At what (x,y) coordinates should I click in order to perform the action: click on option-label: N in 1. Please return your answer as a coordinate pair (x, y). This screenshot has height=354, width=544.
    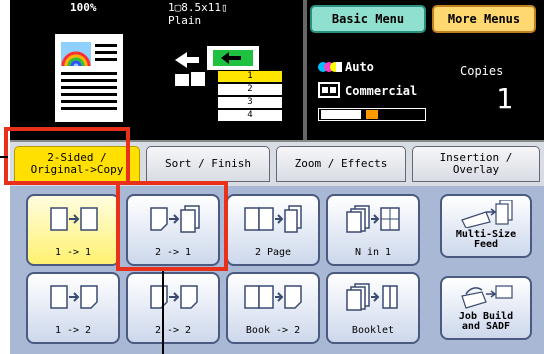
    Looking at the image, I should click on (373, 252).